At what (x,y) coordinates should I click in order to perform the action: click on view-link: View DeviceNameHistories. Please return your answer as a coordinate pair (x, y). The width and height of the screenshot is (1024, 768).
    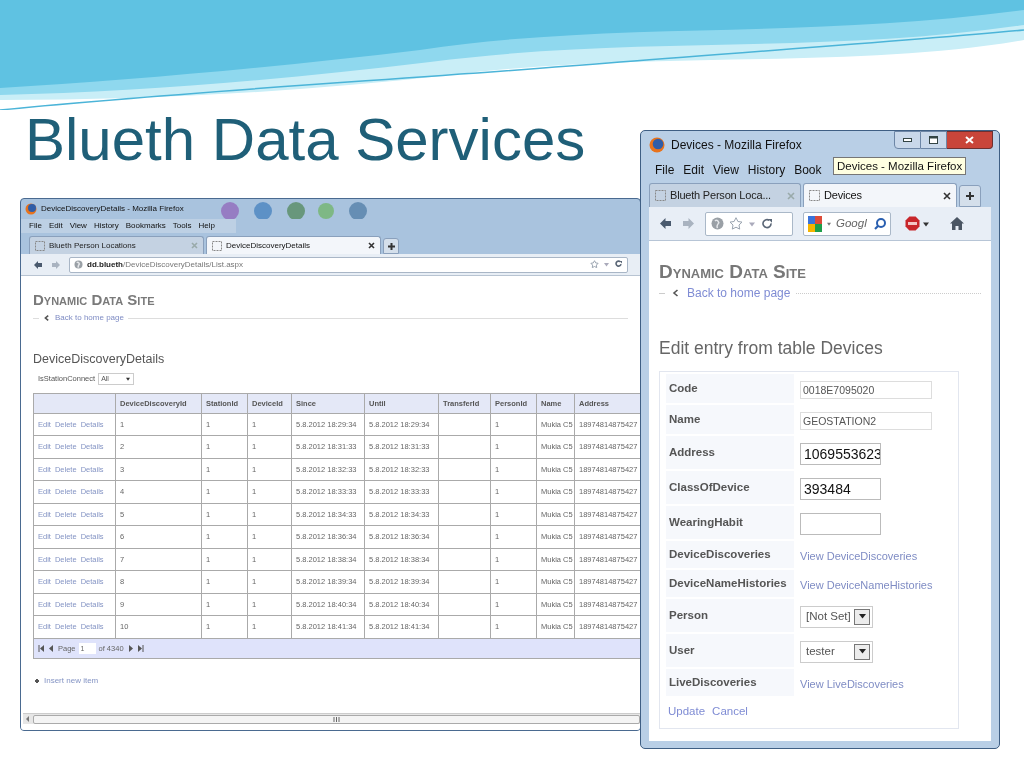
    Looking at the image, I should click on (866, 584).